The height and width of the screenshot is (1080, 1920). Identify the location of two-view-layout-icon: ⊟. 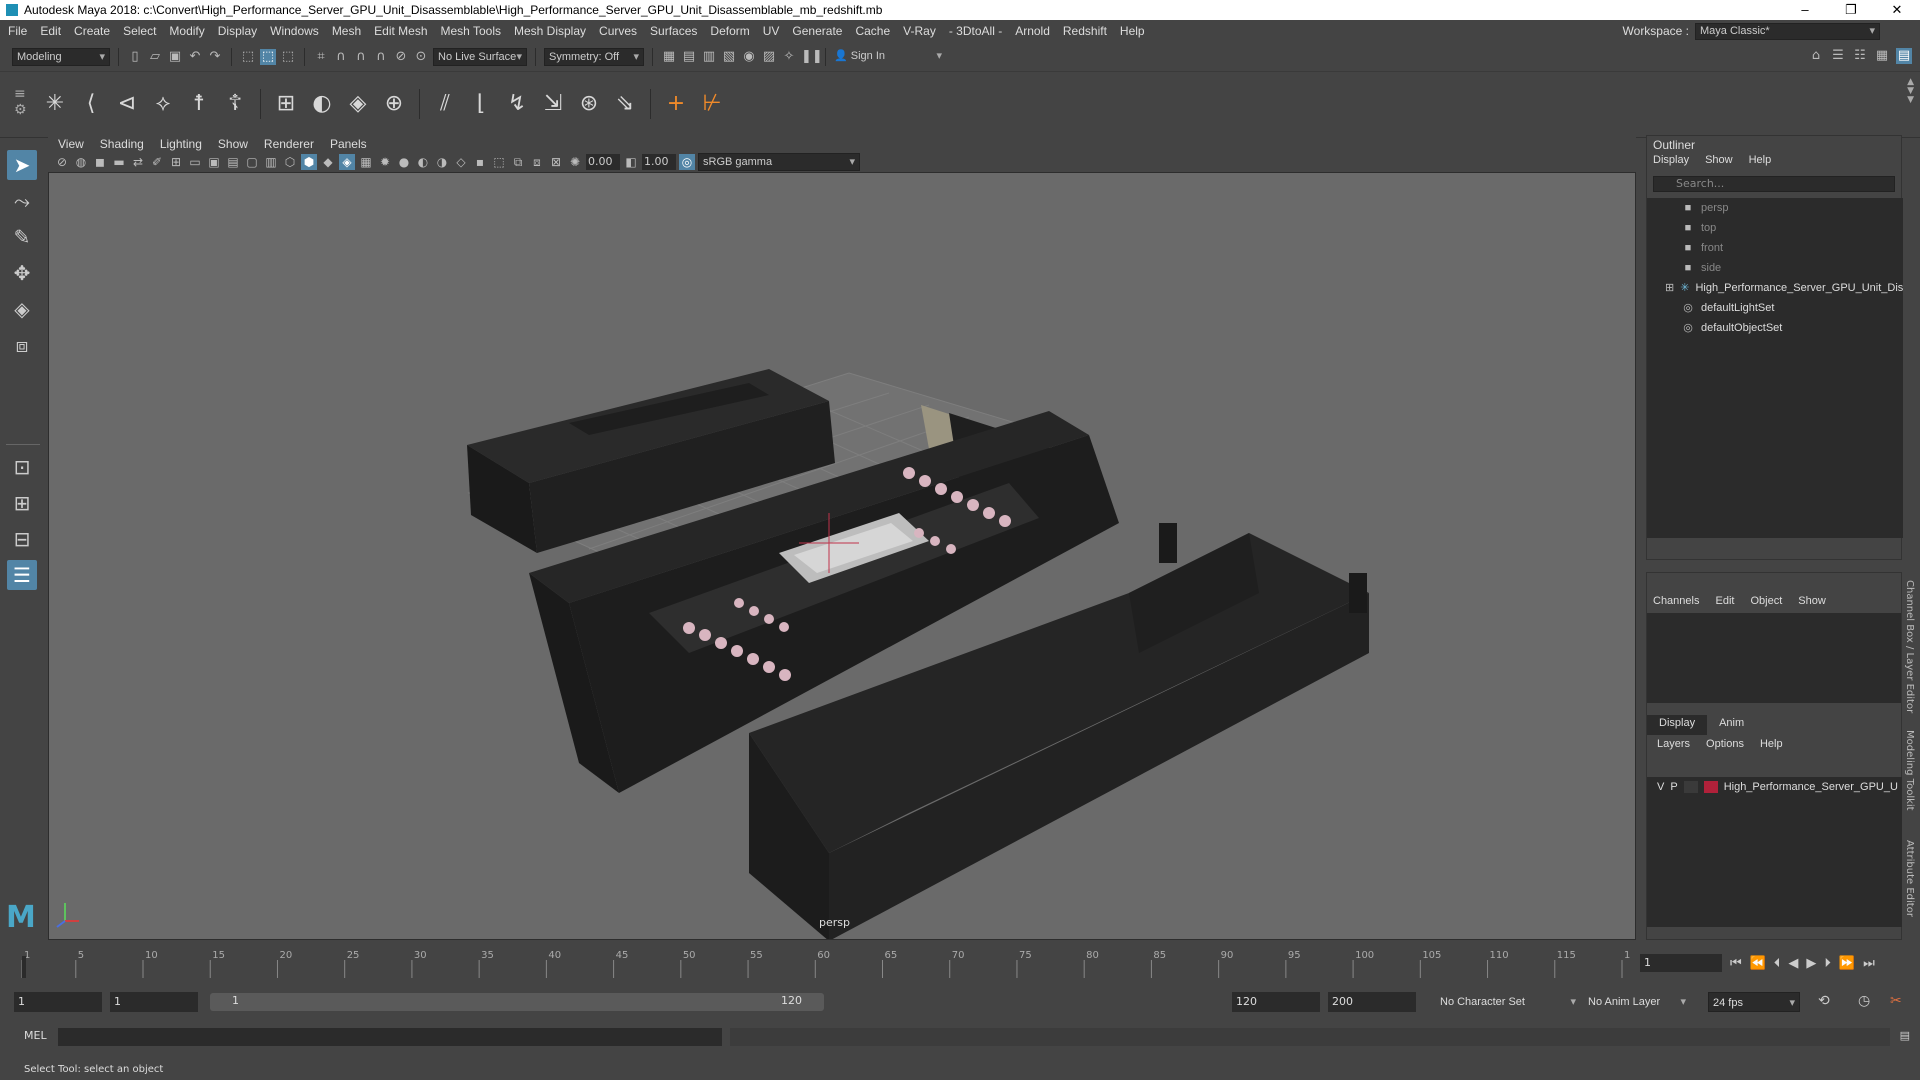
(22, 539).